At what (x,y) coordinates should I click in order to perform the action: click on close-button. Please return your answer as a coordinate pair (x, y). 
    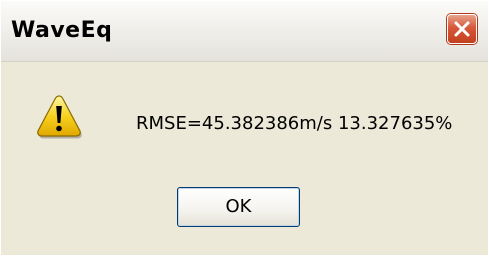
    Looking at the image, I should click on (462, 29).